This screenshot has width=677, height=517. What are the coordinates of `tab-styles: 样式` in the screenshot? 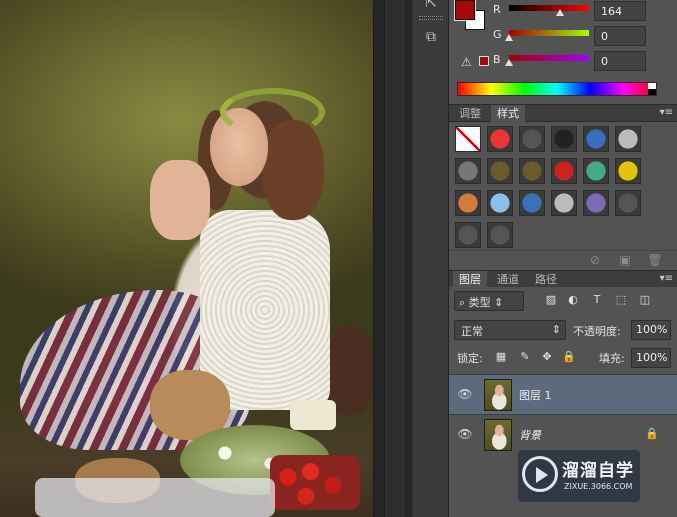 It's located at (508, 113).